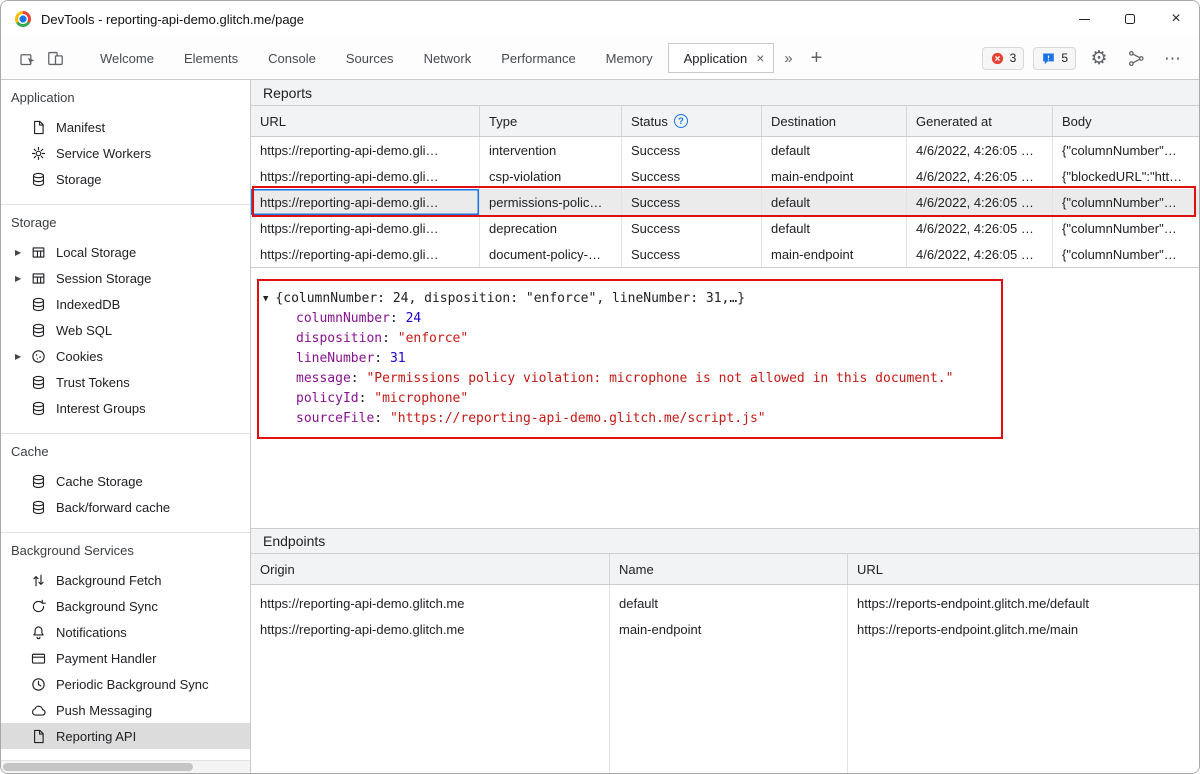 This screenshot has height=774, width=1200. What do you see at coordinates (125, 153) in the screenshot?
I see `sidebar-item-service-workers: Service Workers` at bounding box center [125, 153].